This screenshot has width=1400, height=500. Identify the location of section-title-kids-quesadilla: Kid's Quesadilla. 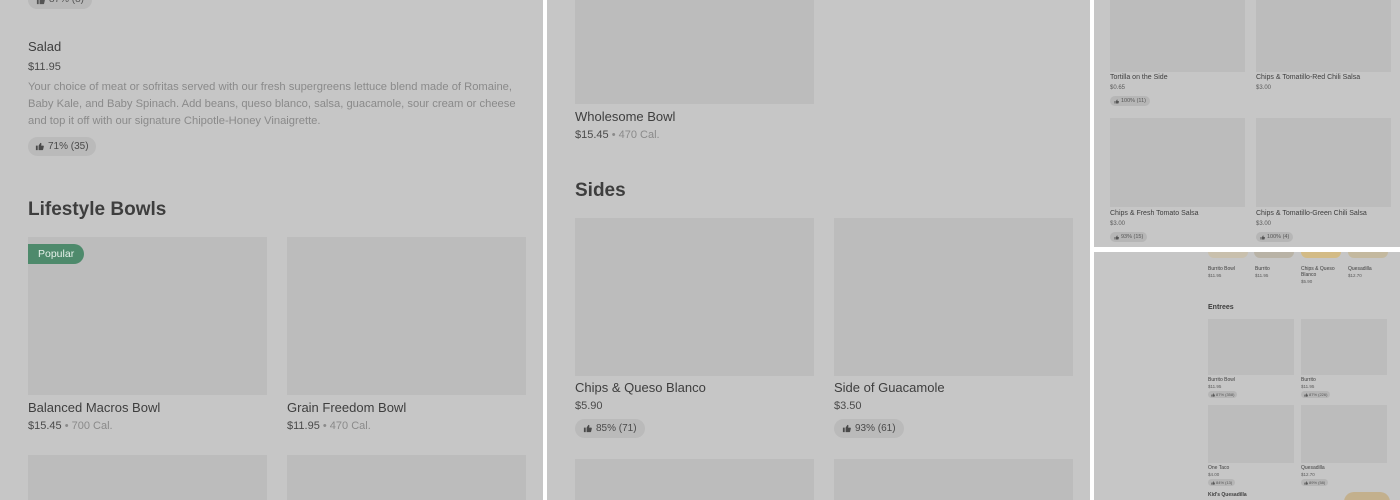
(1227, 495).